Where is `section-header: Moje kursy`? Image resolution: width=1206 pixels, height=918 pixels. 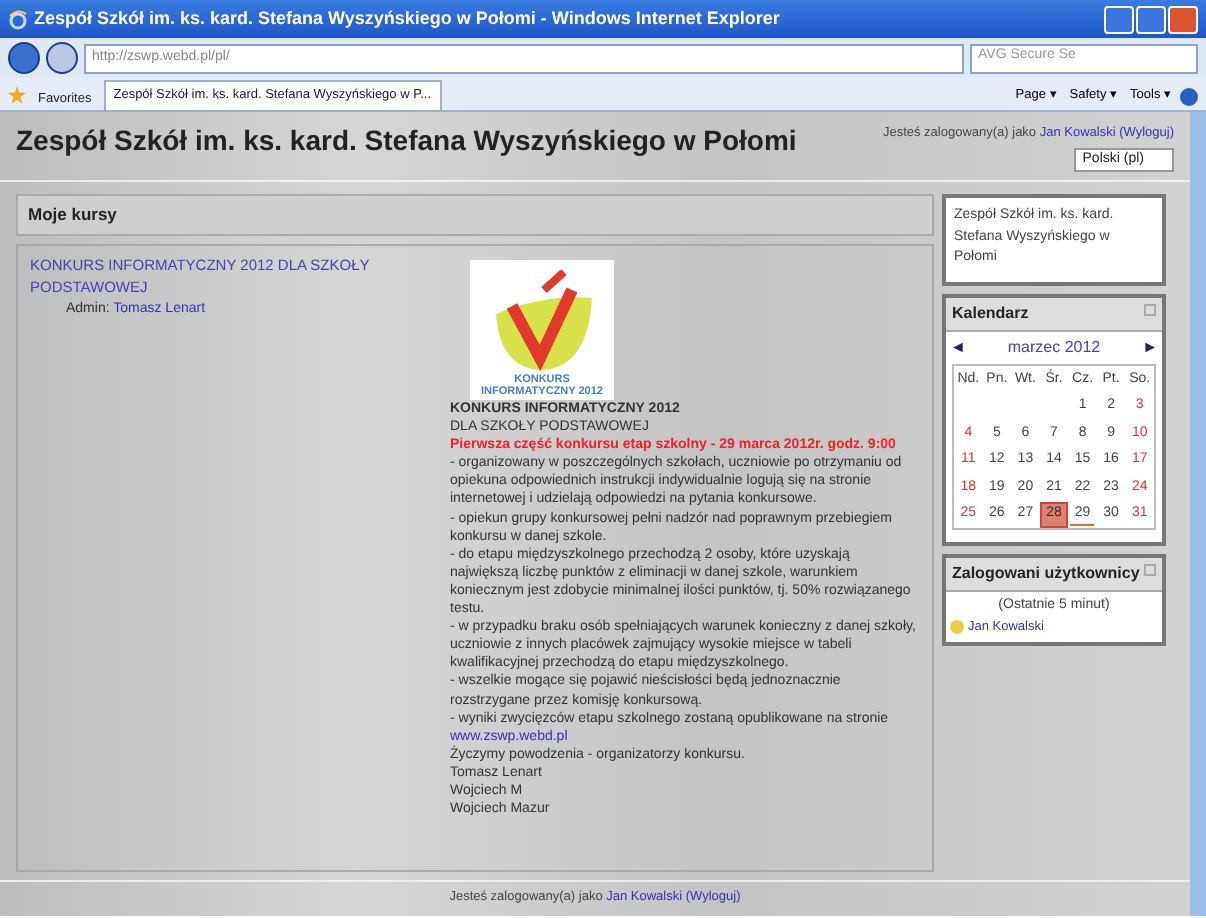
section-header: Moje kursy is located at coordinates (475, 215).